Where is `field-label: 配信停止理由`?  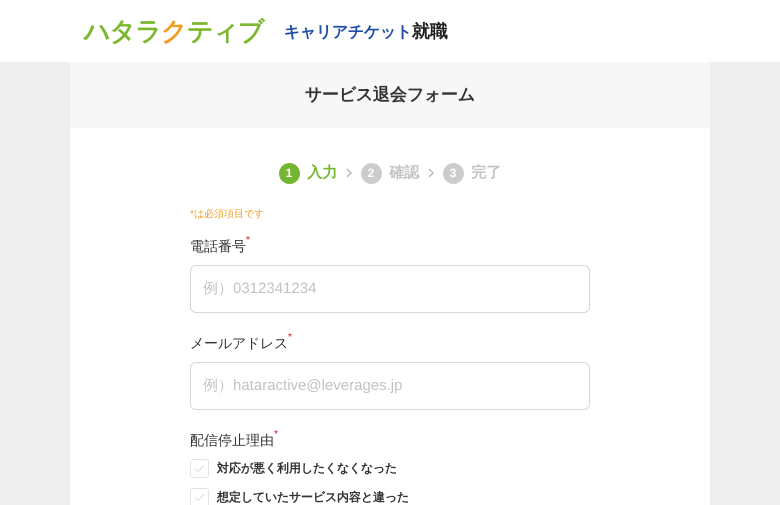
field-label: 配信停止理由 is located at coordinates (232, 440).